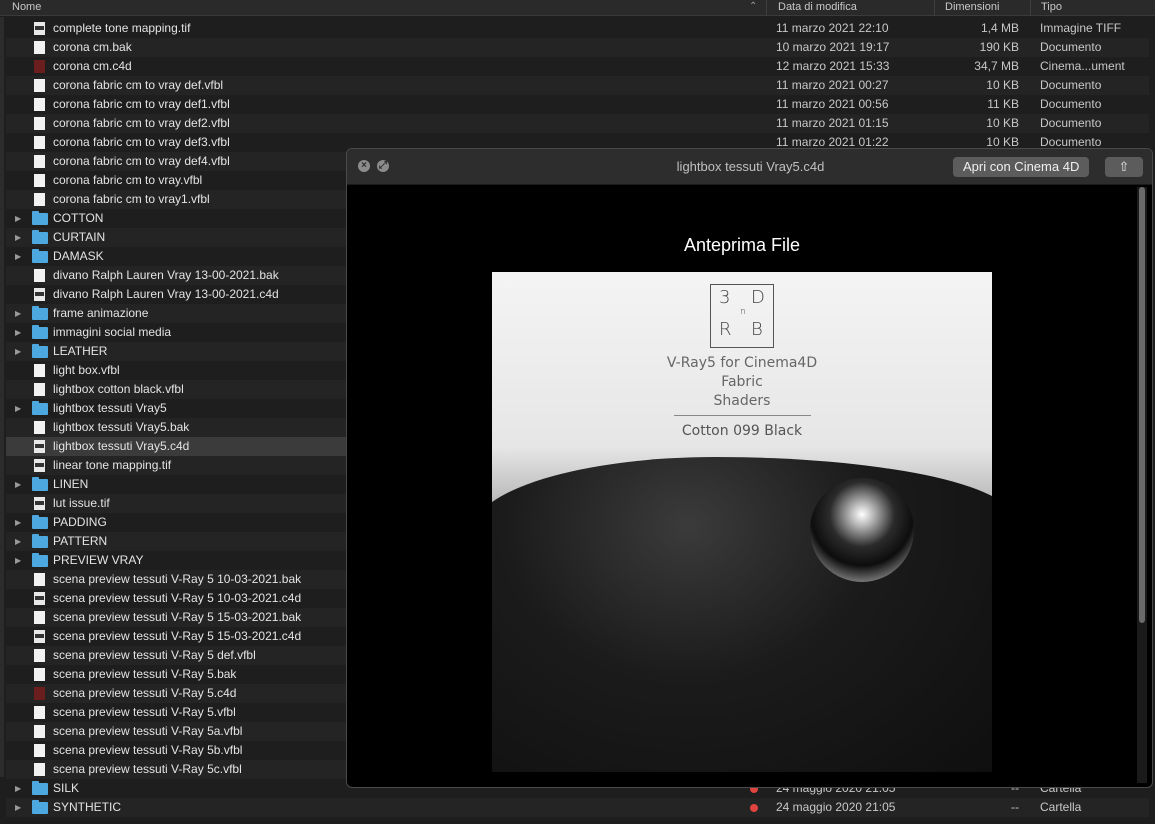 This screenshot has width=1155, height=824. Describe the element at coordinates (742, 431) in the screenshot. I see `artwork-caption: Cotton 099 Black` at that location.